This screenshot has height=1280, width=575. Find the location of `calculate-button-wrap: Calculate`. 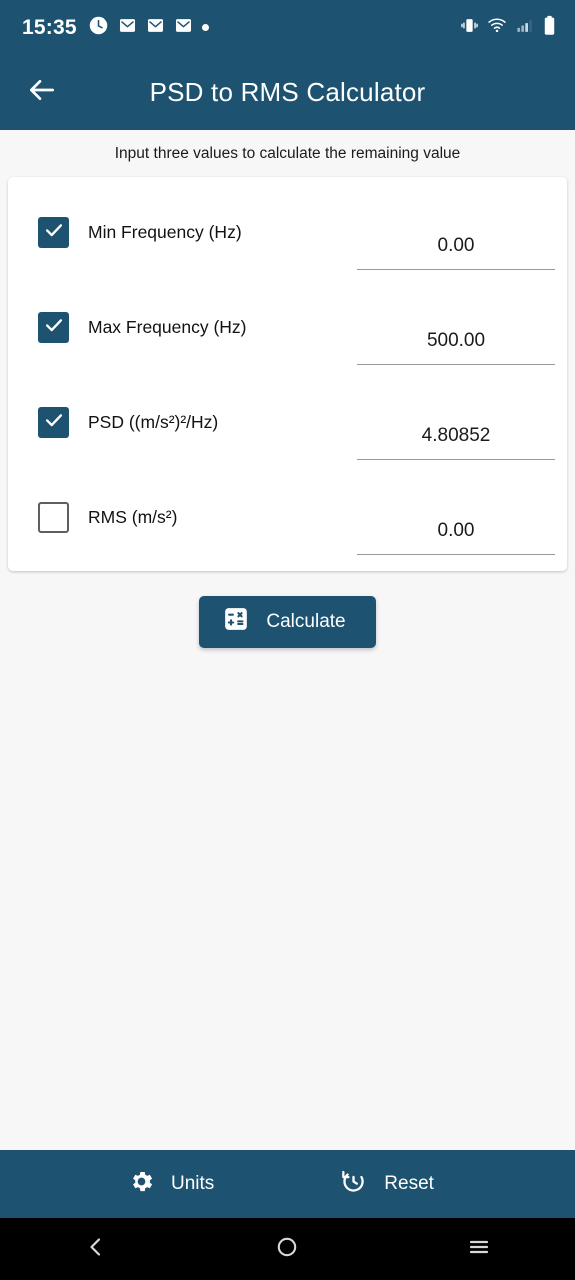

calculate-button-wrap: Calculate is located at coordinates (287, 622).